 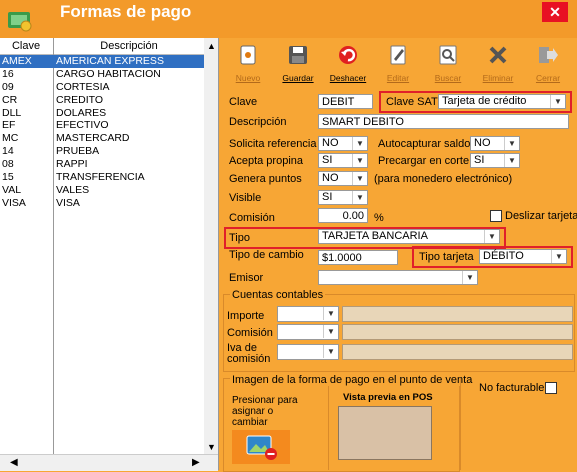 I want to click on scroll-down-icon: ▼, so click(x=211, y=447).